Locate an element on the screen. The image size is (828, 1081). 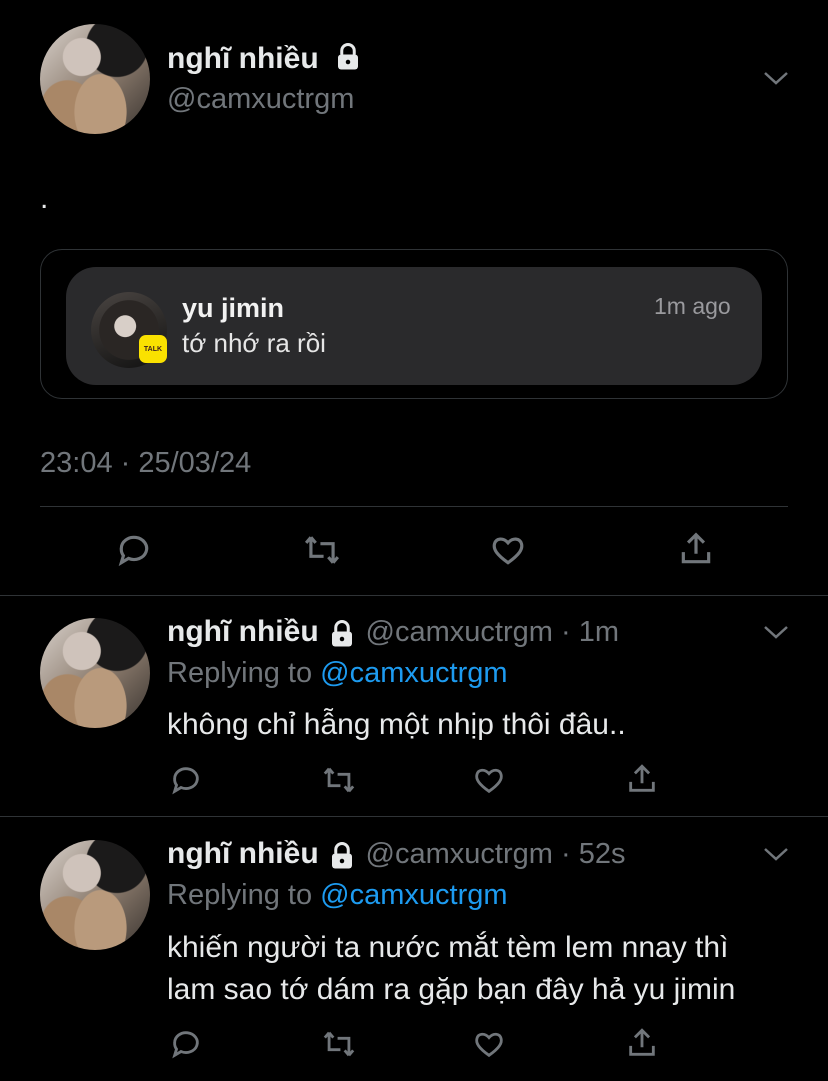
display-name-row: nghĩ nhiều is located at coordinates (265, 59).